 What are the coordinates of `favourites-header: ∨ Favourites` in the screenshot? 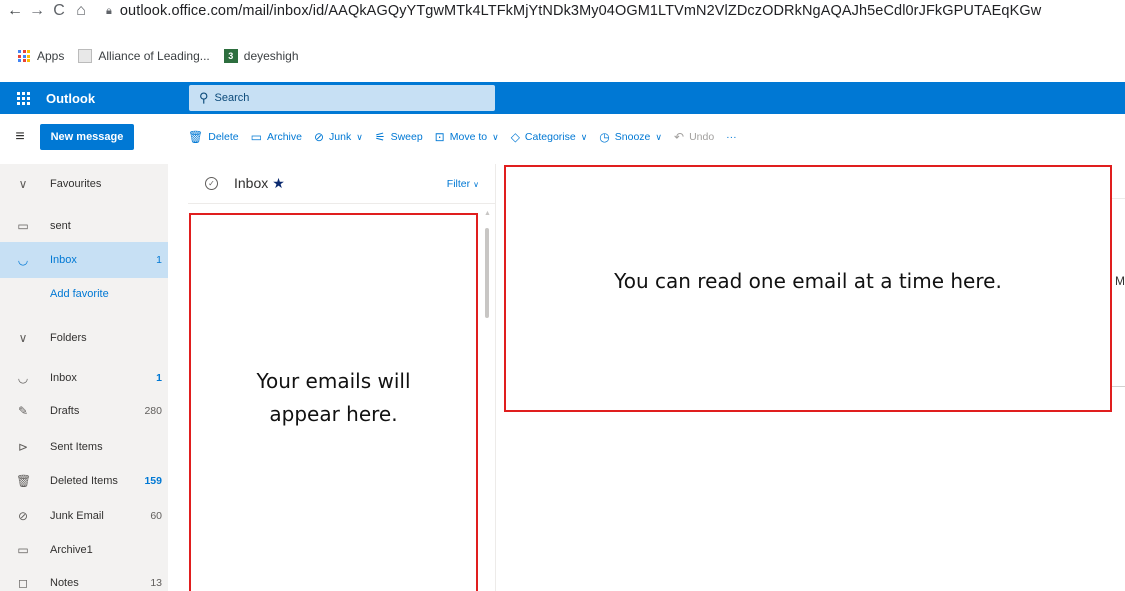 It's located at (84, 184).